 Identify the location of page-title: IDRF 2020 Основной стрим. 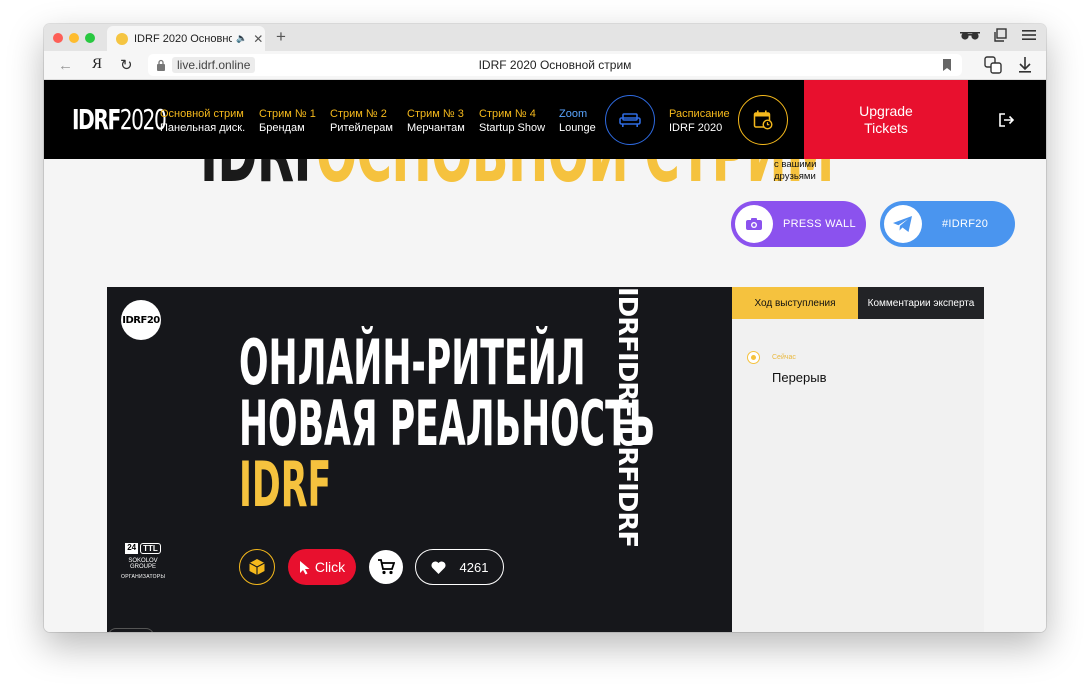
(555, 65).